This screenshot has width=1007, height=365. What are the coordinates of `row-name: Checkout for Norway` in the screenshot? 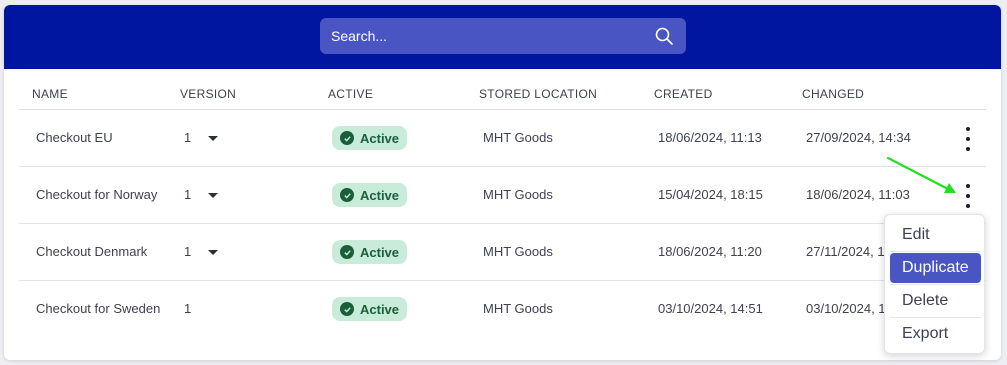 It's located at (97, 194).